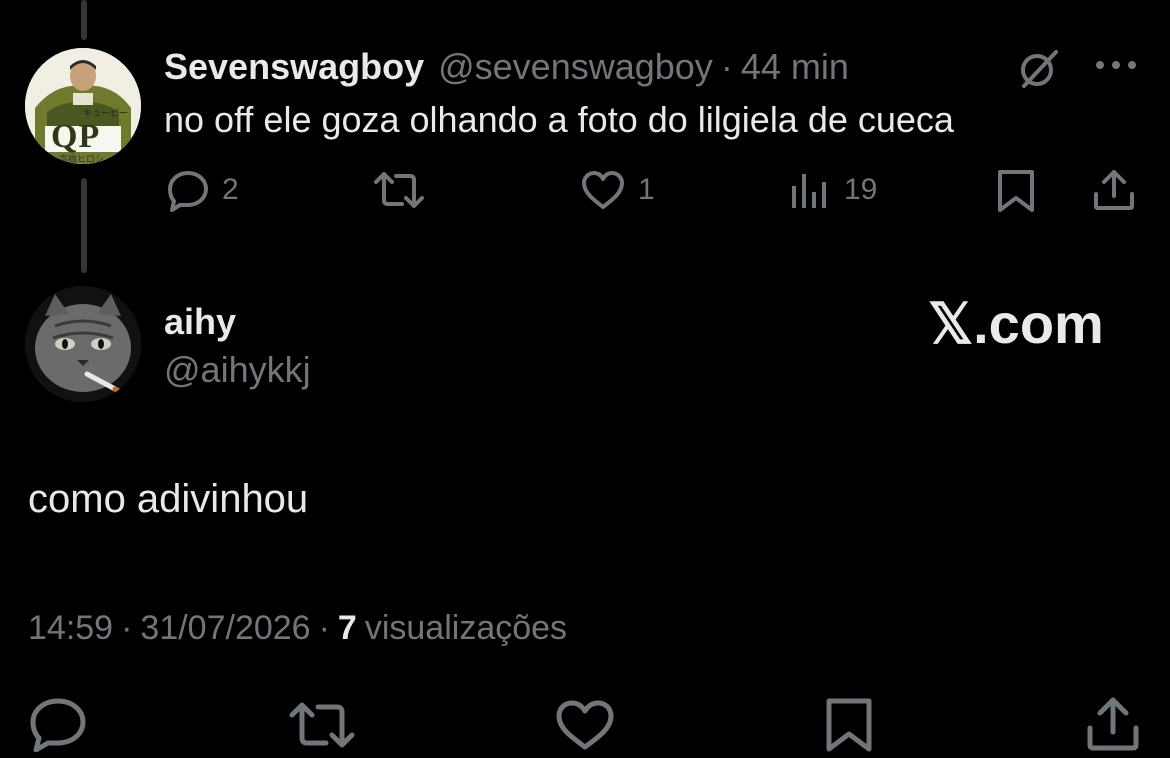 The width and height of the screenshot is (1170, 758). Describe the element at coordinates (237, 370) in the screenshot. I see `handle: @aihykkj` at that location.